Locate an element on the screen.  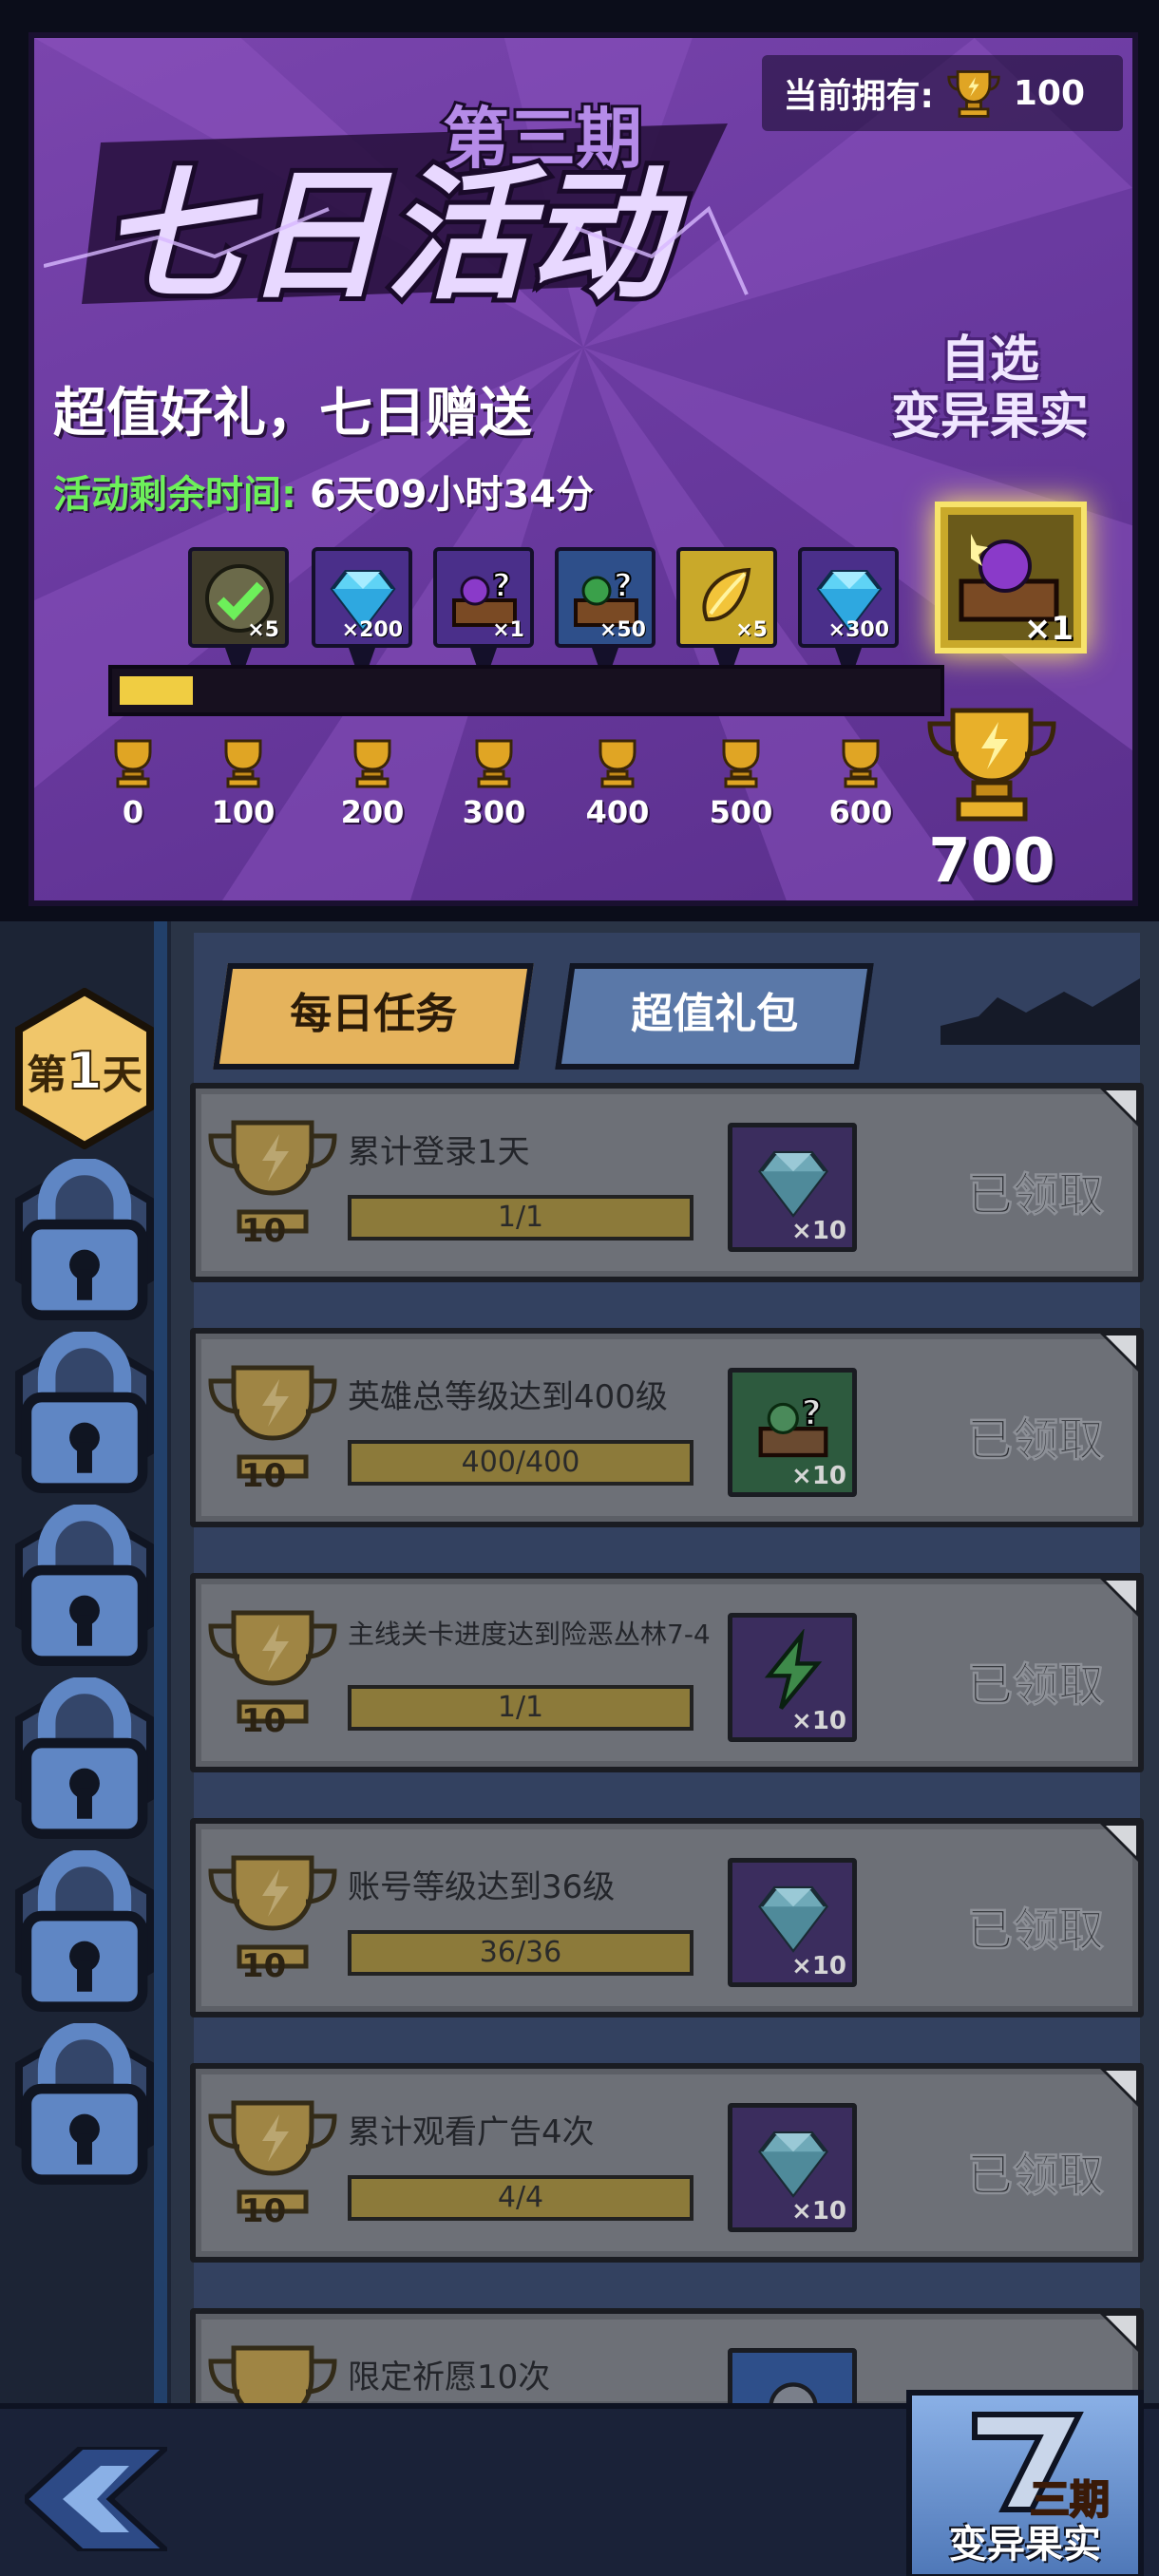
milestone-700: 700 is located at coordinates (991, 800).